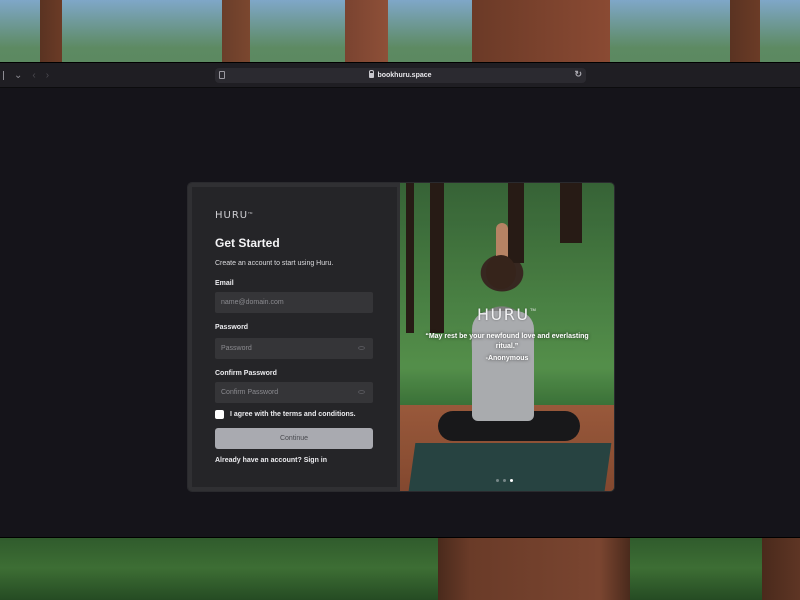 This screenshot has width=800, height=600. What do you see at coordinates (222, 75) in the screenshot?
I see `page-icon` at bounding box center [222, 75].